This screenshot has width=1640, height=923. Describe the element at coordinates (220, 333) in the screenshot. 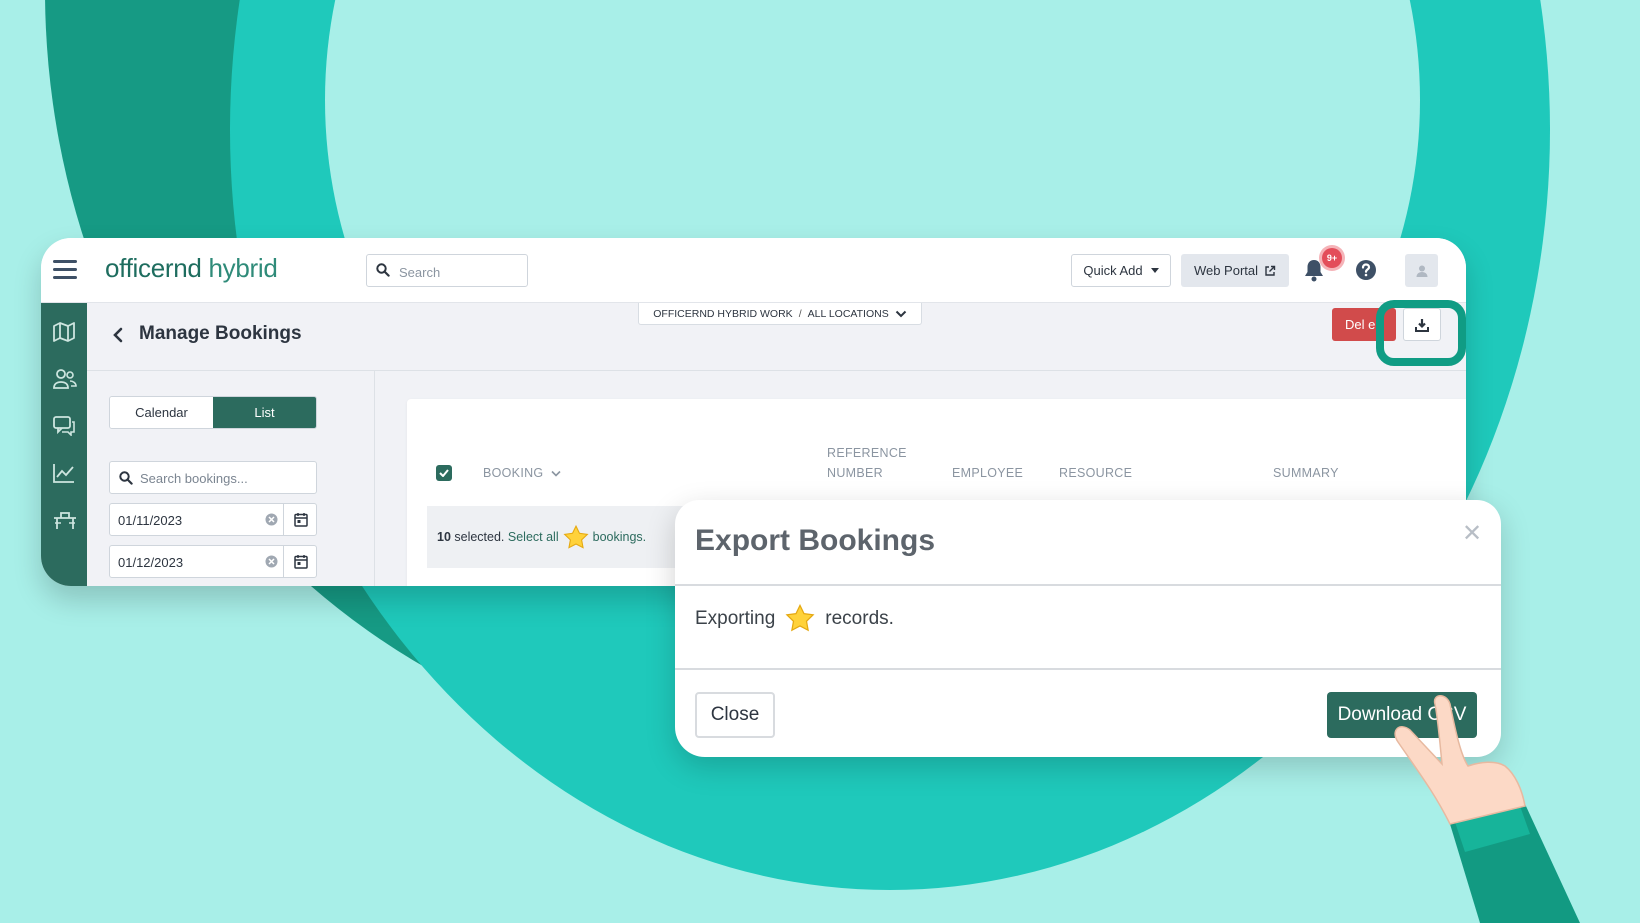

I see `page-title: Manage Bookings` at that location.